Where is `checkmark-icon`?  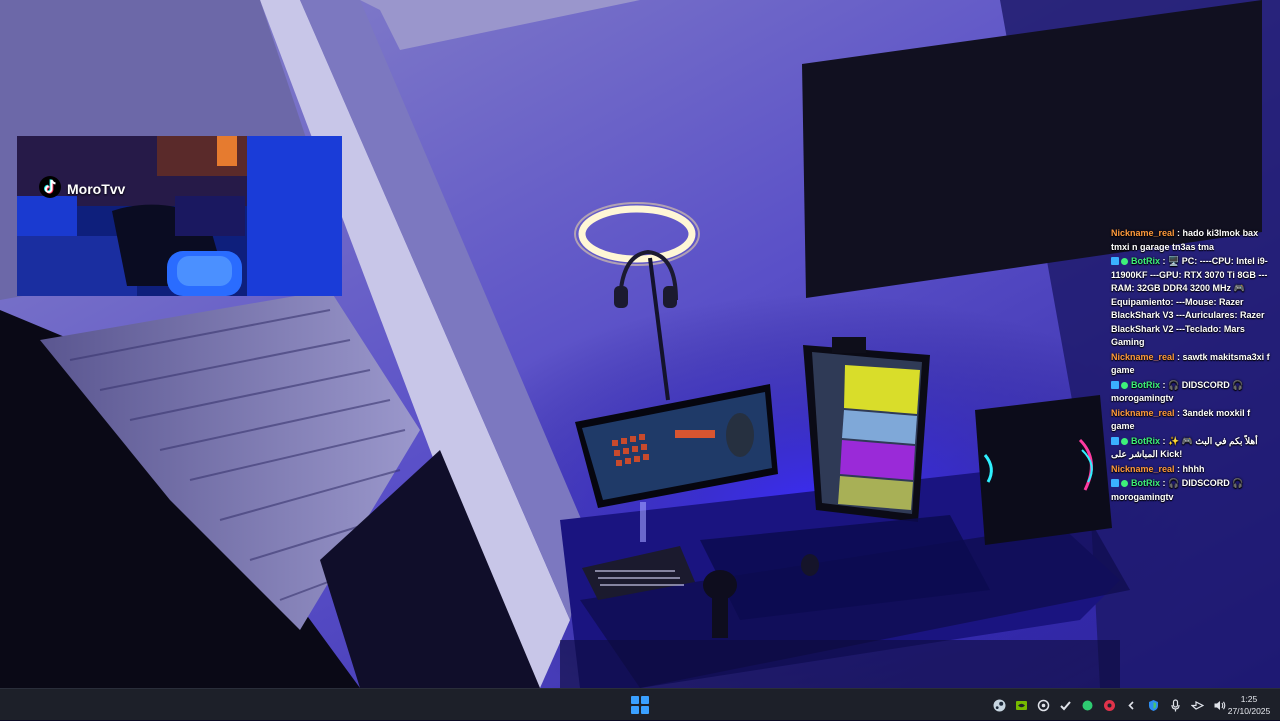 checkmark-icon is located at coordinates (1065, 705).